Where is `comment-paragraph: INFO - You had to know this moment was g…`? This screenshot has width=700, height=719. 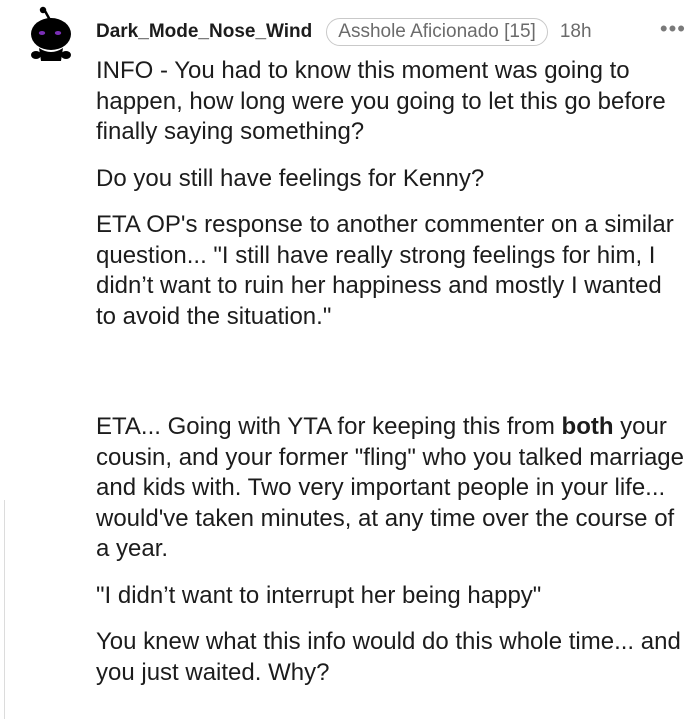 comment-paragraph: INFO - You had to know this moment was g… is located at coordinates (381, 101).